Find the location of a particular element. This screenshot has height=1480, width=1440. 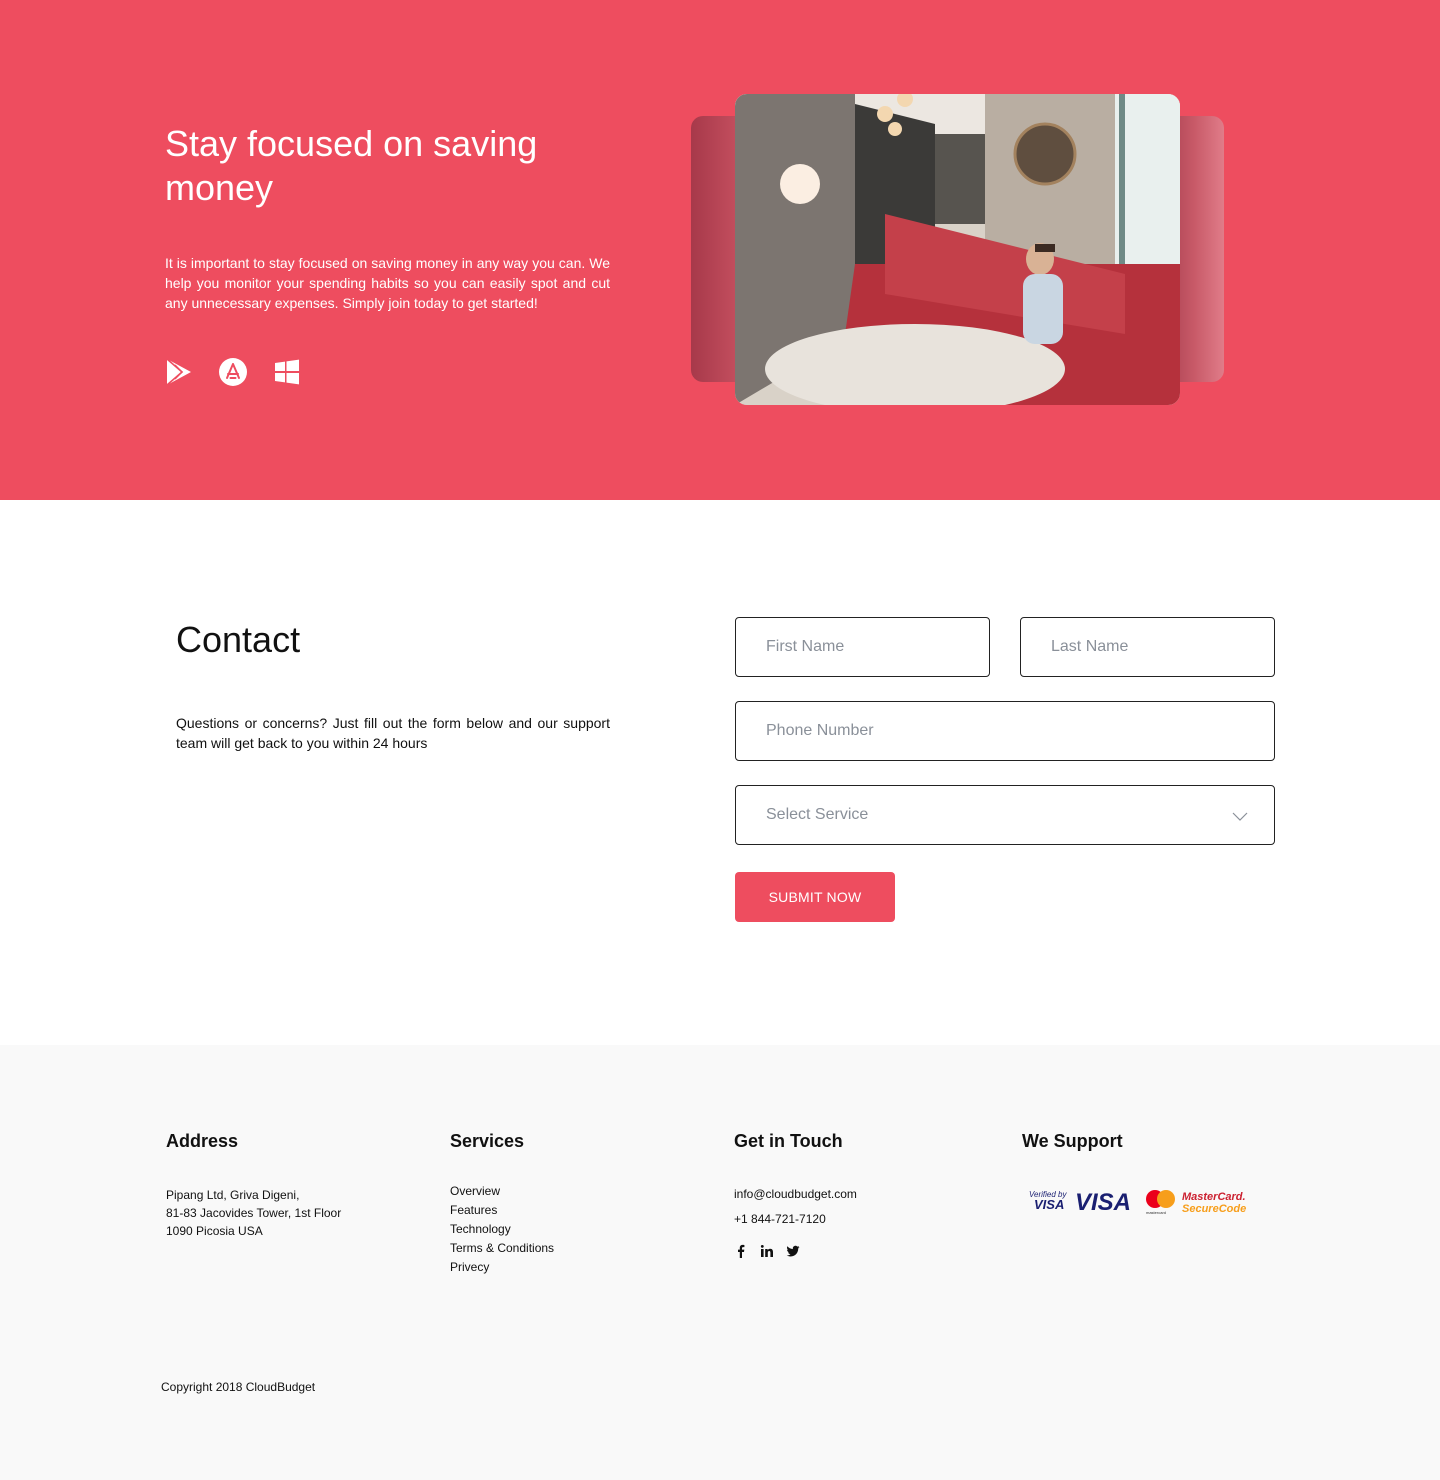

contact-title: Contact is located at coordinates (238, 639).